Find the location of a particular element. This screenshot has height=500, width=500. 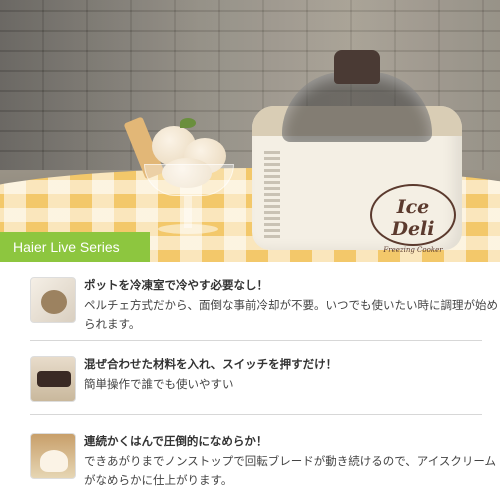

logo-main-text: Ice Deli is located at coordinates (413, 218).